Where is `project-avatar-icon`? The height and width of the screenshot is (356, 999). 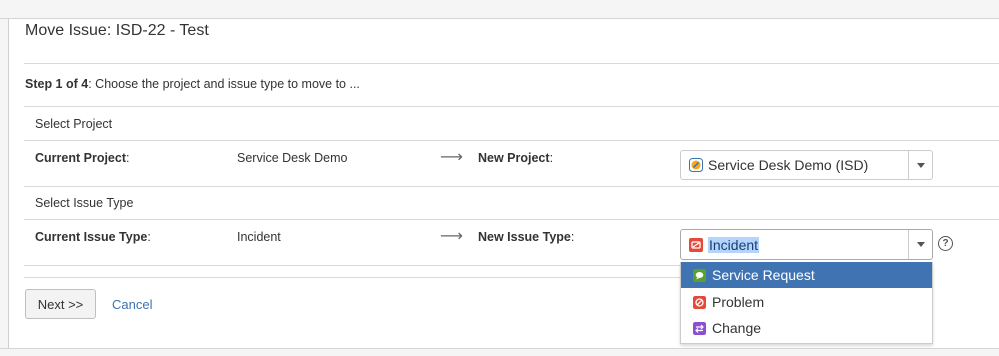 project-avatar-icon is located at coordinates (696, 165).